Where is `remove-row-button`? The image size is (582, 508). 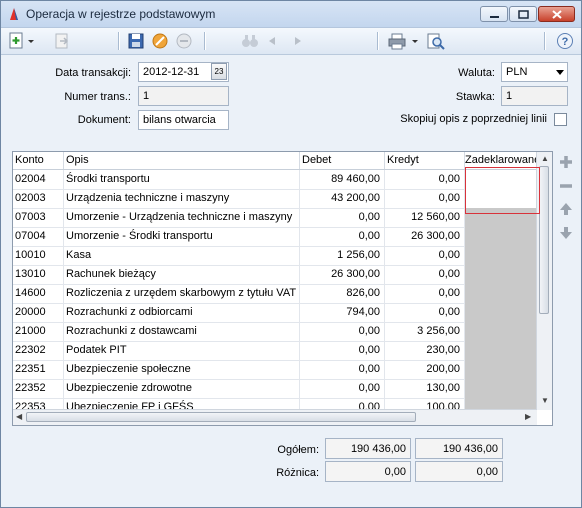 remove-row-button is located at coordinates (566, 186).